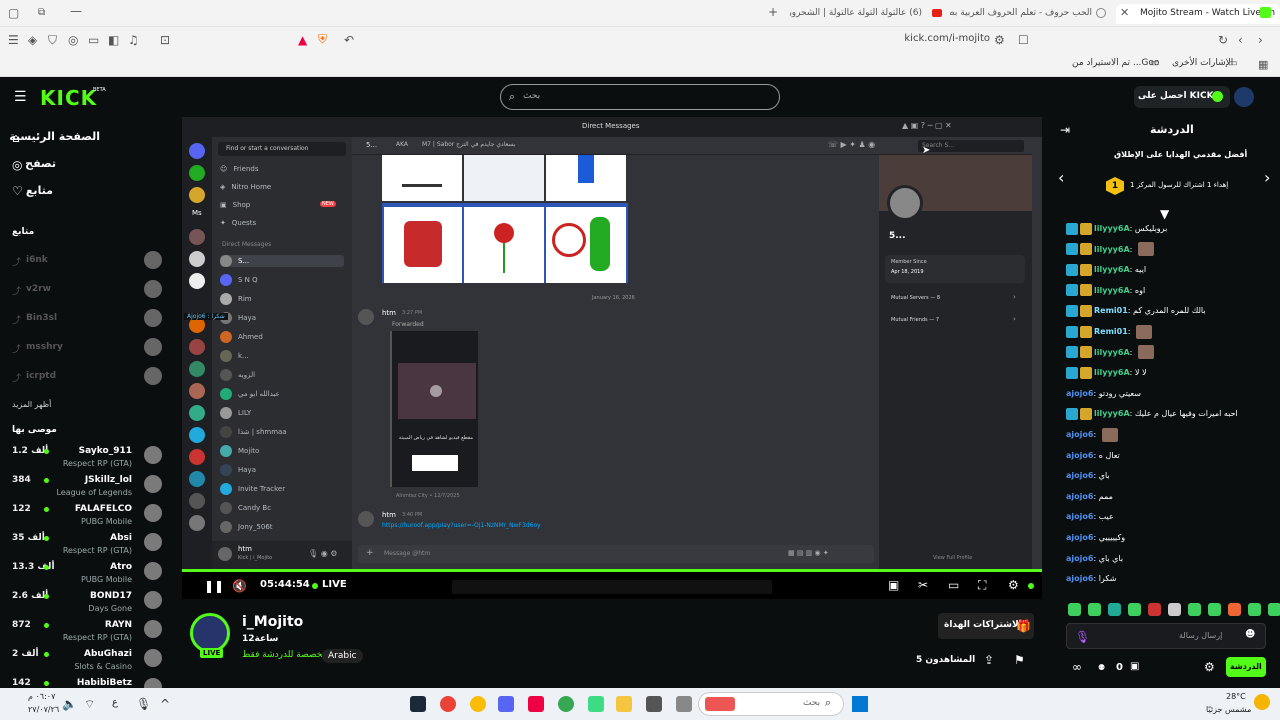  I want to click on chevron-left-icon: ‹, so click(1061, 178).